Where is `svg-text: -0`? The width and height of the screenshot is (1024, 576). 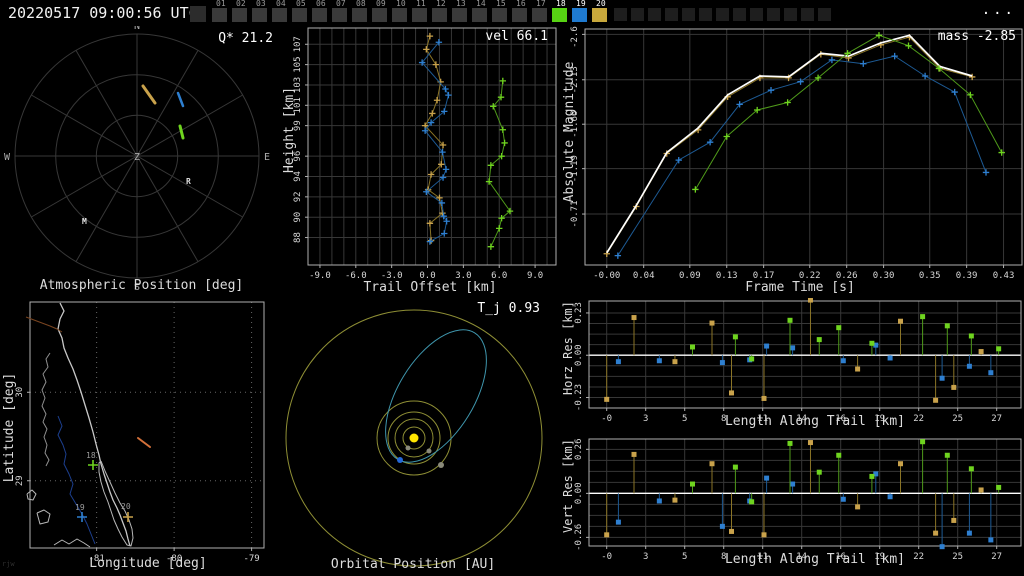 svg-text: -0 is located at coordinates (606, 557).